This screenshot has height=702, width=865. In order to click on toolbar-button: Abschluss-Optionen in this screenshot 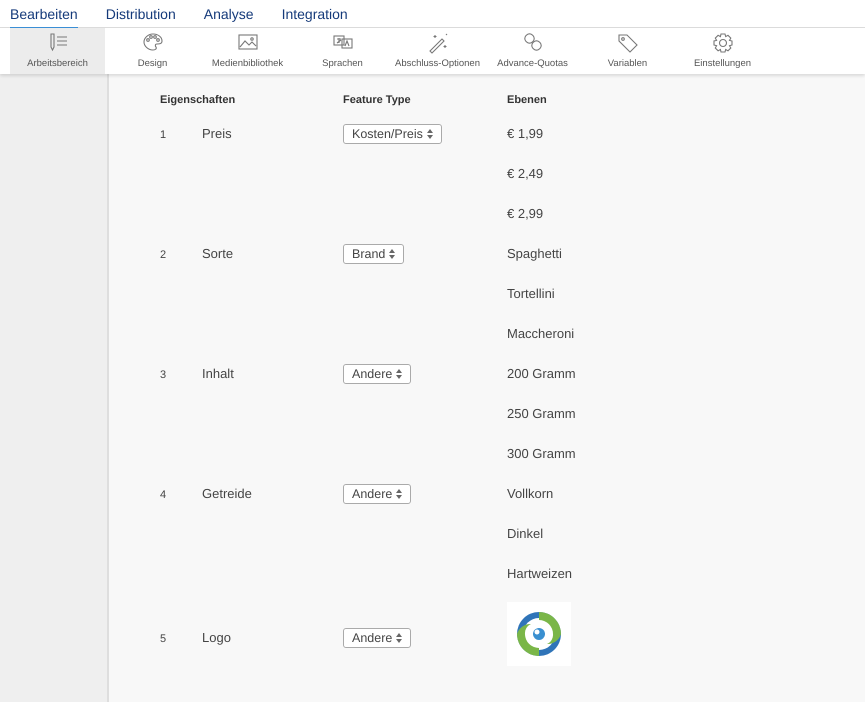, I will do `click(437, 51)`.